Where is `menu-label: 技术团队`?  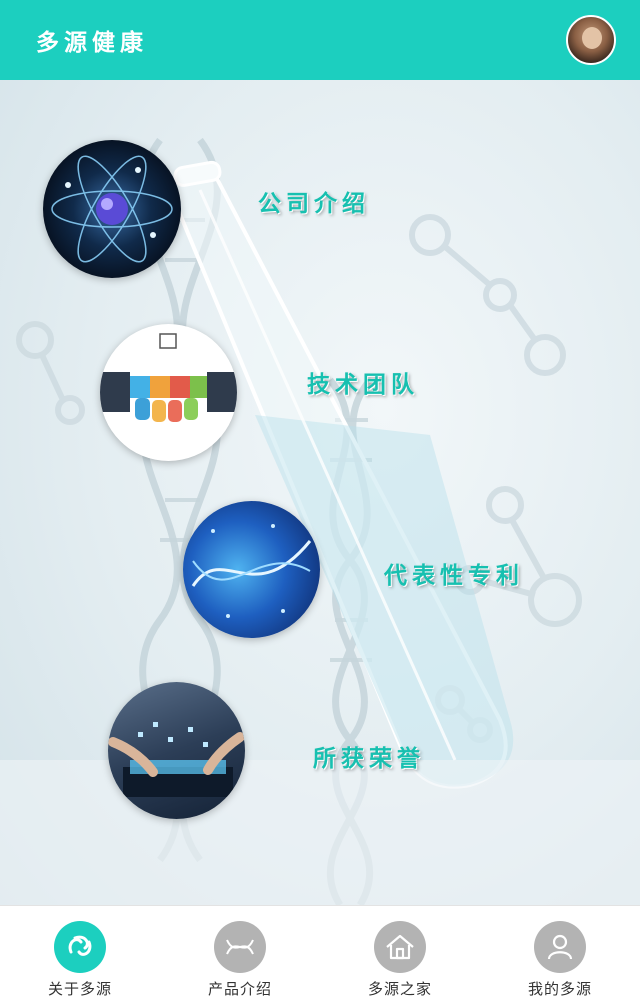 menu-label: 技术团队 is located at coordinates (363, 385).